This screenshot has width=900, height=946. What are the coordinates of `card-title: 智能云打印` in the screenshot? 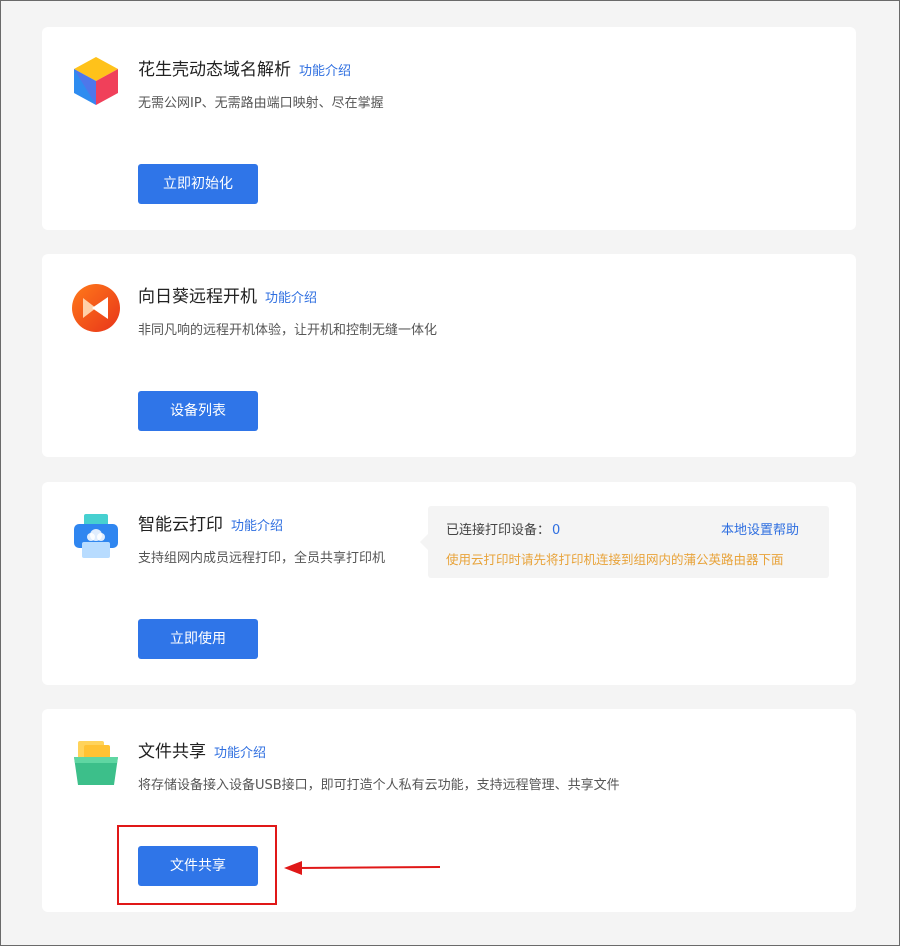 It's located at (180, 525).